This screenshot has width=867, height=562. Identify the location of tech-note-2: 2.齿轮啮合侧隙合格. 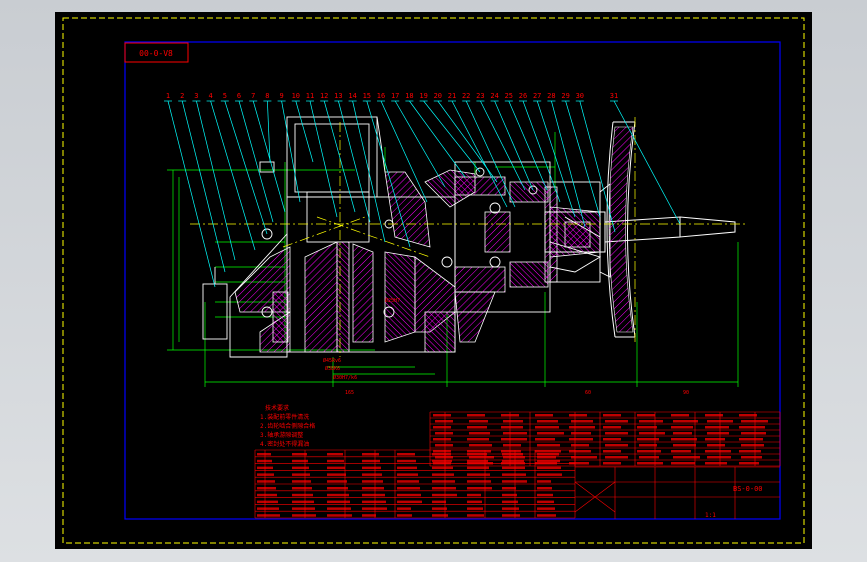
(287, 426).